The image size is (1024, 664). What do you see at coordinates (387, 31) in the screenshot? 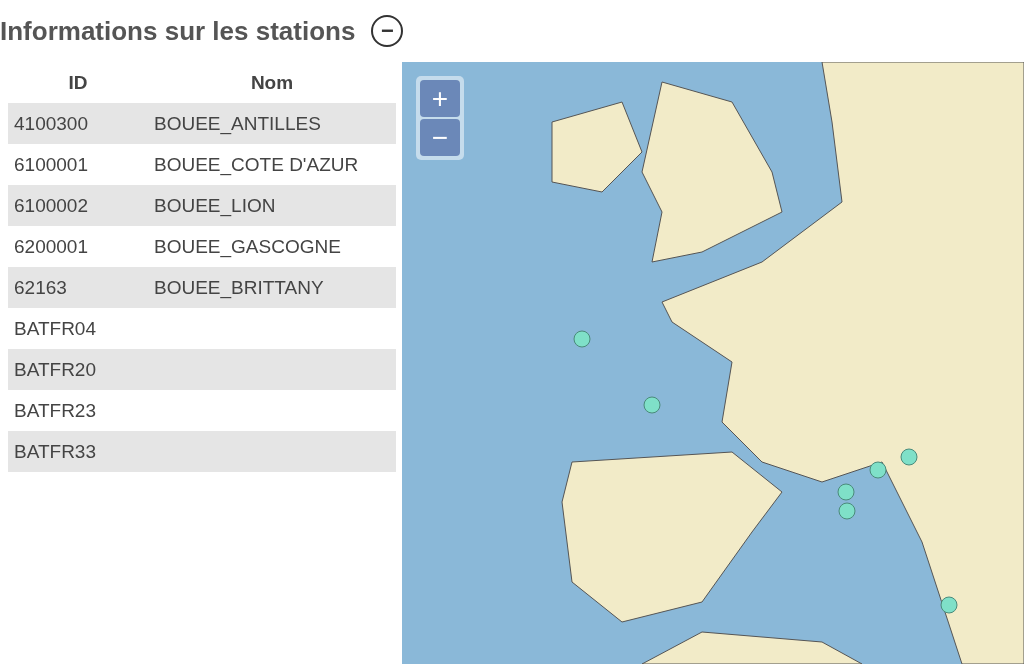
I see `collapse-button: −` at bounding box center [387, 31].